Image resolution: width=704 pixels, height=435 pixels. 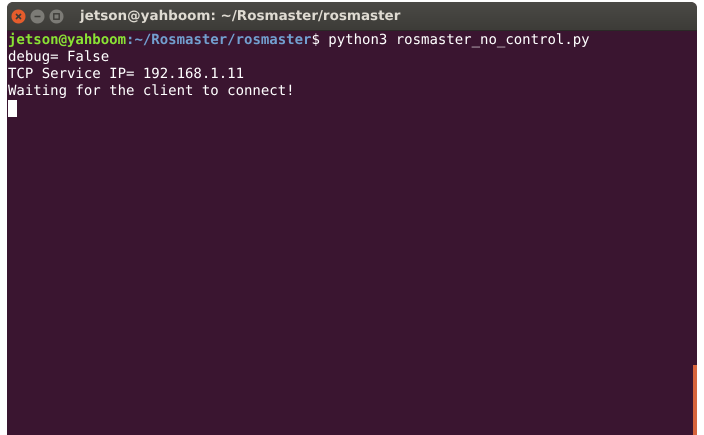 I want to click on prompt-user: jetson@yahboom, so click(x=67, y=40).